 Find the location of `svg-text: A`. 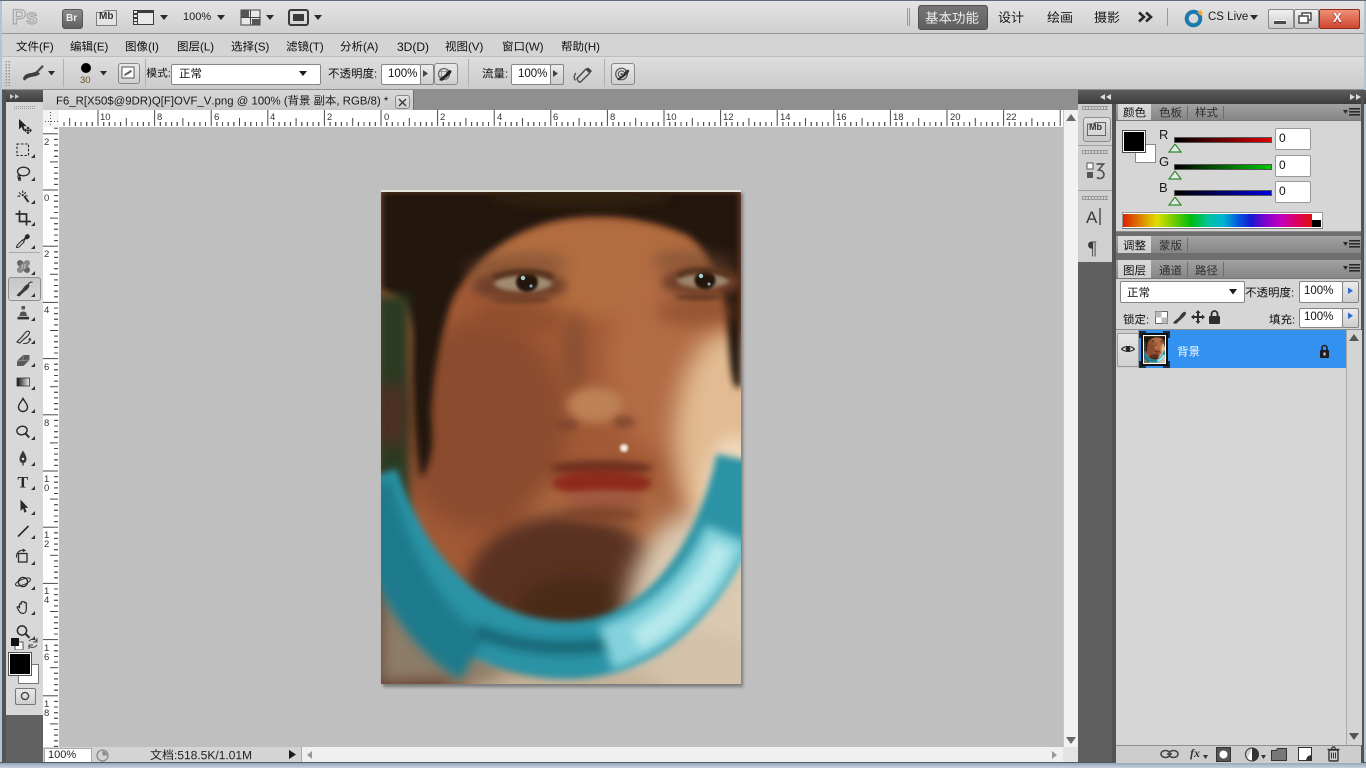

svg-text: A is located at coordinates (1092, 217).